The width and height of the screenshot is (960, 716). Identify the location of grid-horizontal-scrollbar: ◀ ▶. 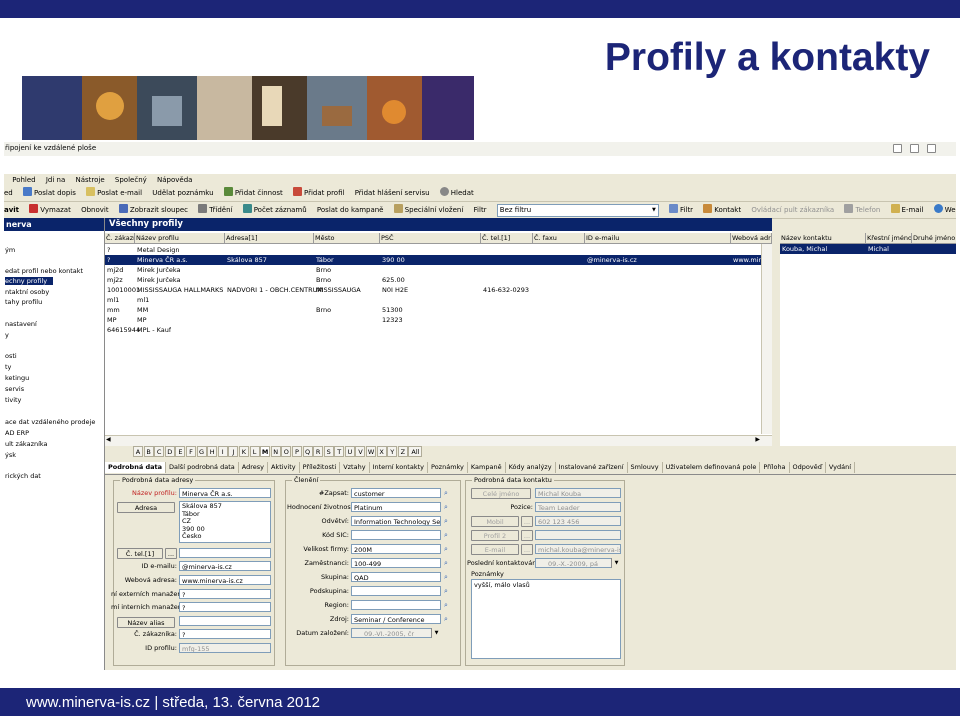
(438, 440).